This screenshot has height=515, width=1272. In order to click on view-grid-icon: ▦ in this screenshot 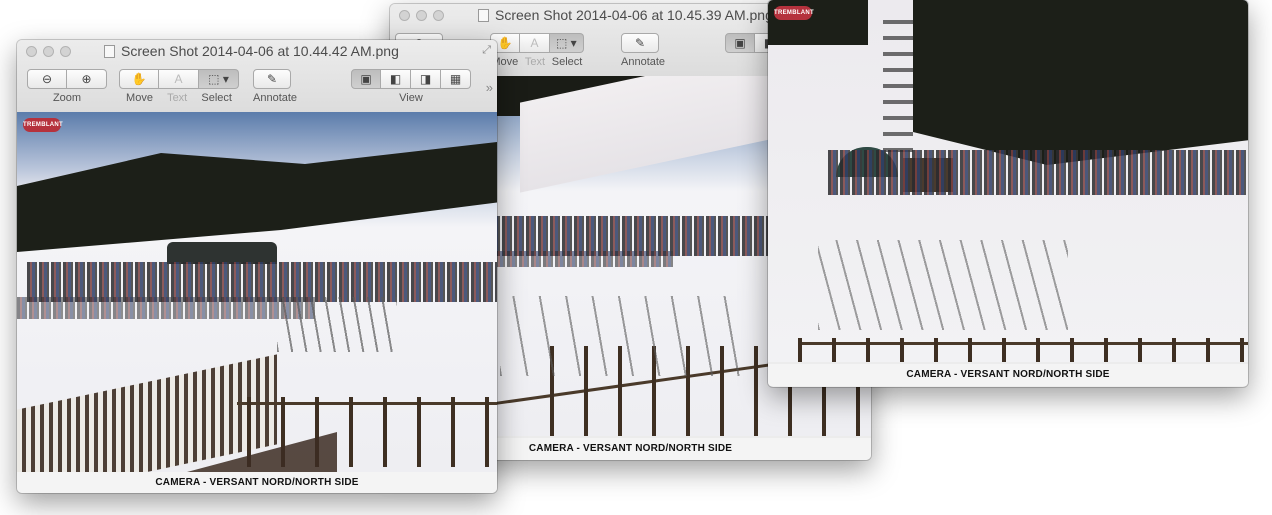, I will do `click(455, 79)`.